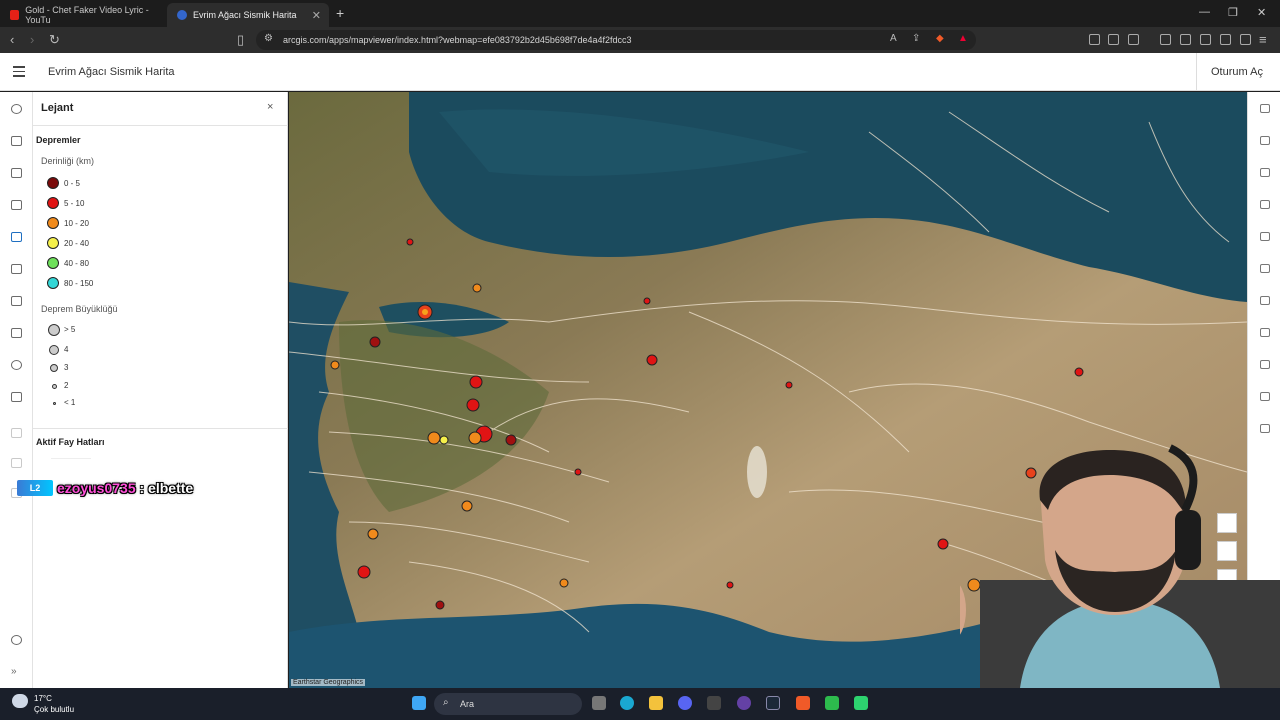 The image size is (1280, 720). I want to click on bookmark-icon: ▯, so click(240, 40).